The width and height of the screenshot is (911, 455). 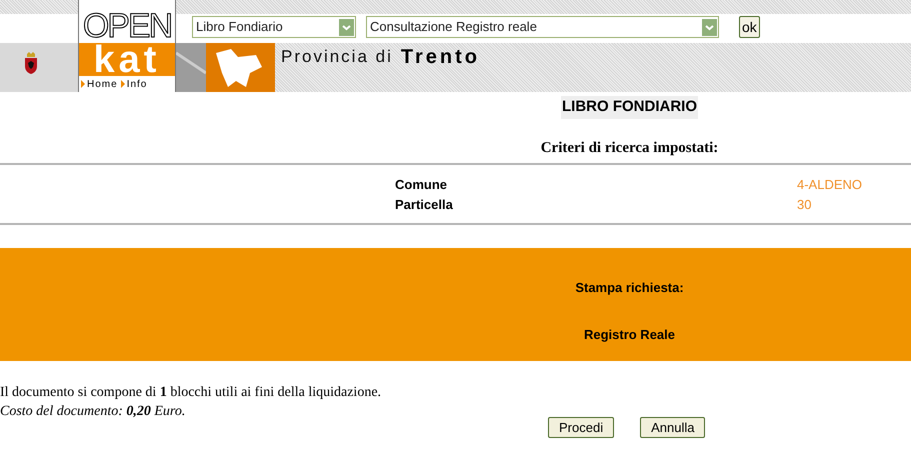 I want to click on dropdown: Libro Fondiario, so click(x=274, y=27).